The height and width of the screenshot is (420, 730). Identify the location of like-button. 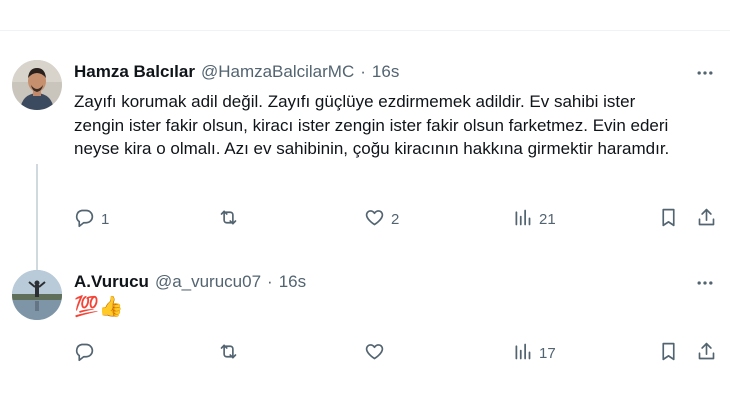
(377, 353).